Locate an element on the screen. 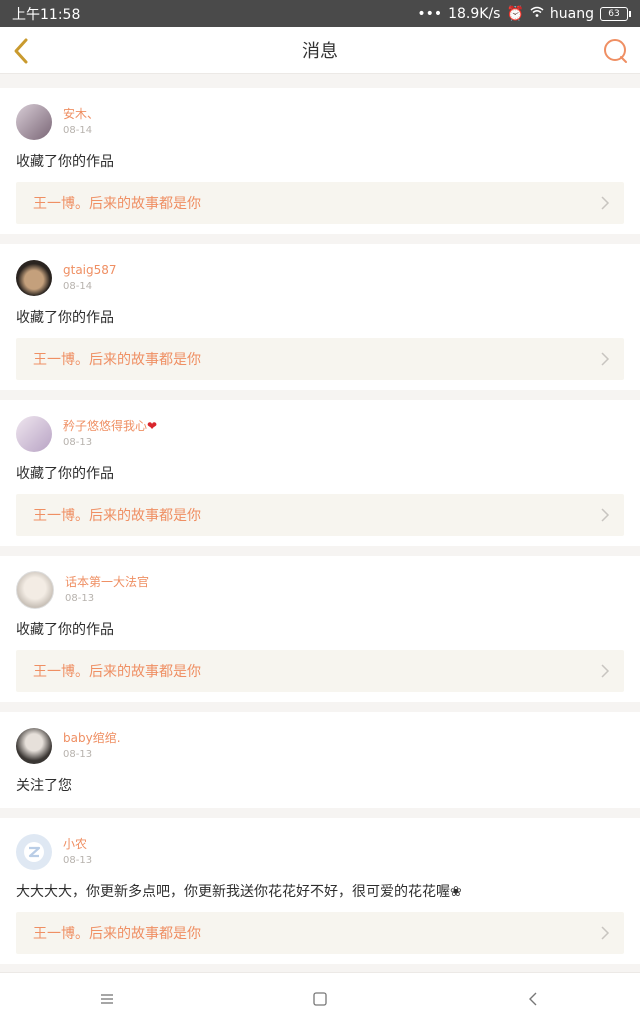 This screenshot has width=640, height=1025. wifi-name: huang is located at coordinates (571, 13).